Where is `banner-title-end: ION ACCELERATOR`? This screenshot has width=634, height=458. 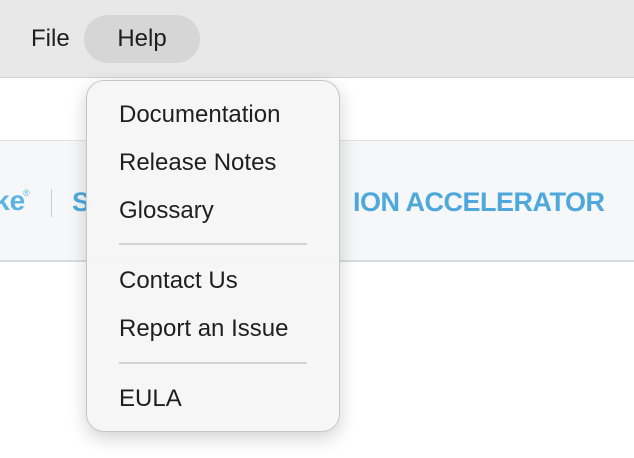 banner-title-end: ION ACCELERATOR is located at coordinates (479, 202).